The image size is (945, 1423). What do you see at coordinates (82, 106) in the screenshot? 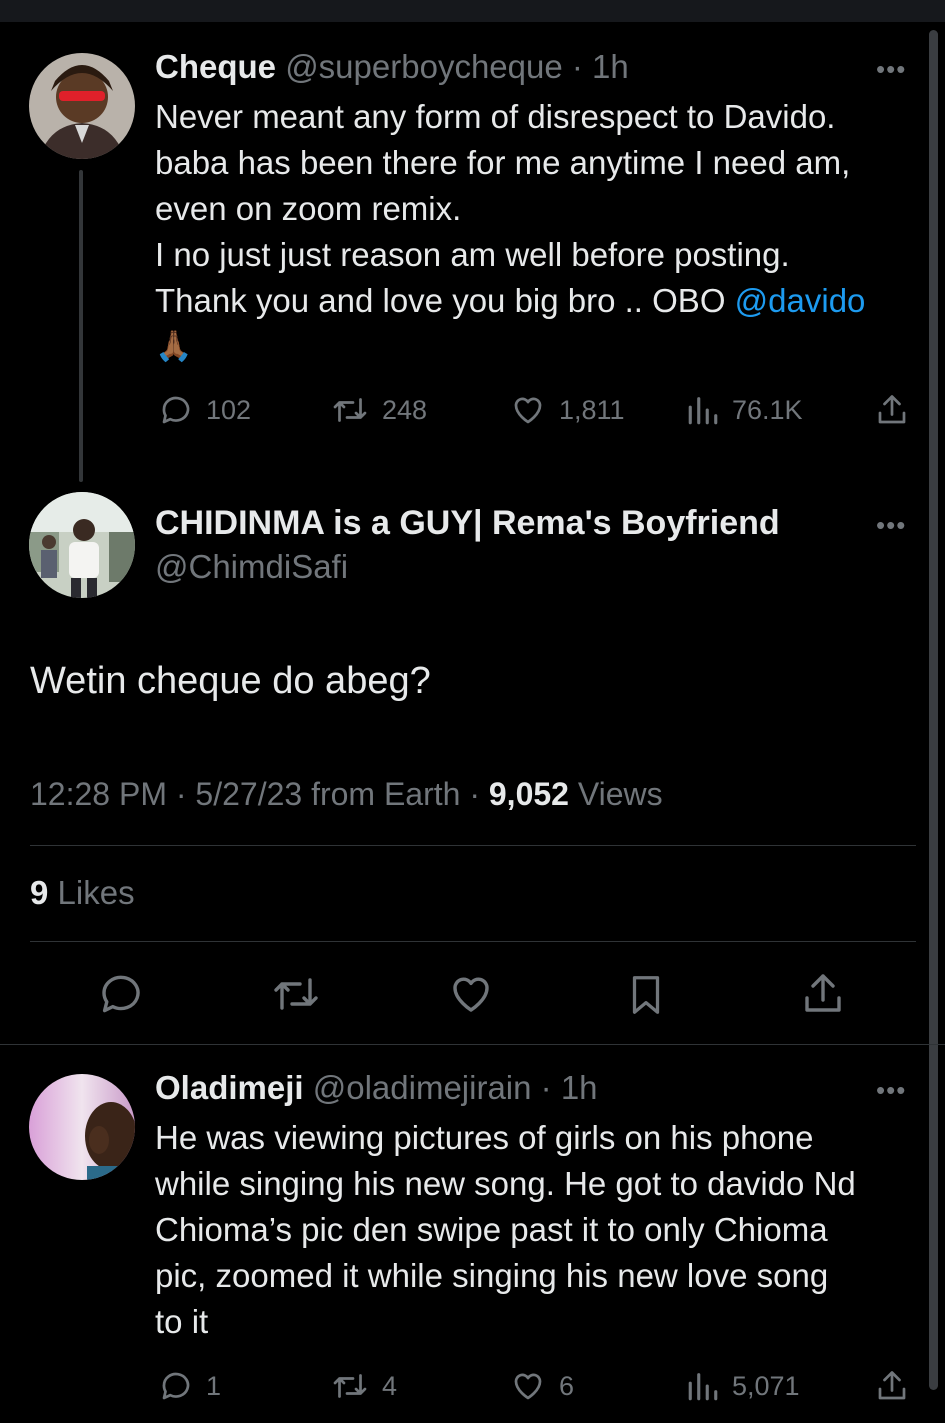
I see `avatar-cheque` at bounding box center [82, 106].